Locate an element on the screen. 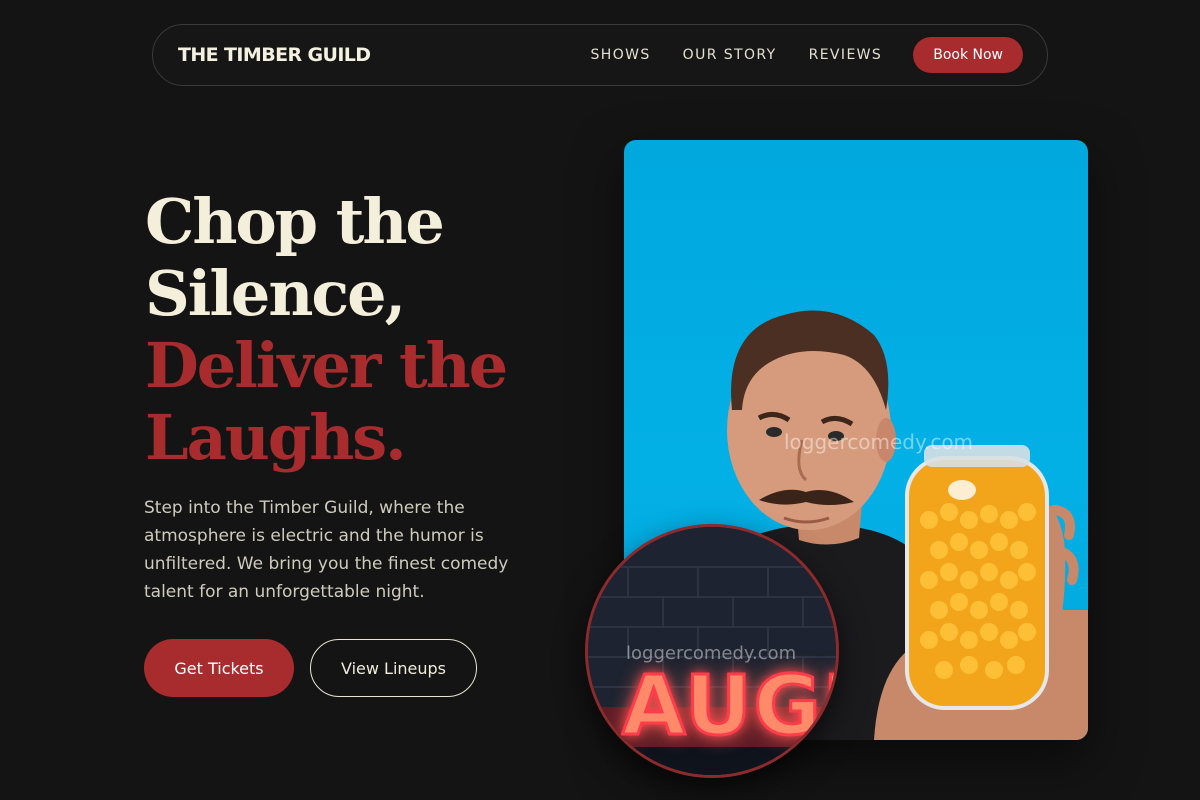 The image size is (1200, 800). headline-line-4: Laughs. is located at coordinates (276, 437).